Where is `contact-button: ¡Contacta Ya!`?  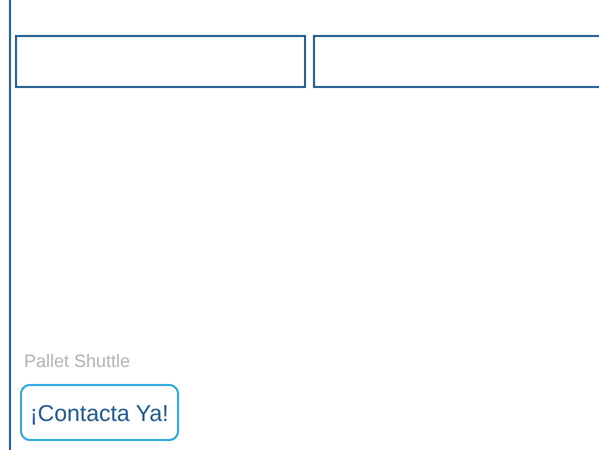 contact-button: ¡Contacta Ya! is located at coordinates (99, 412).